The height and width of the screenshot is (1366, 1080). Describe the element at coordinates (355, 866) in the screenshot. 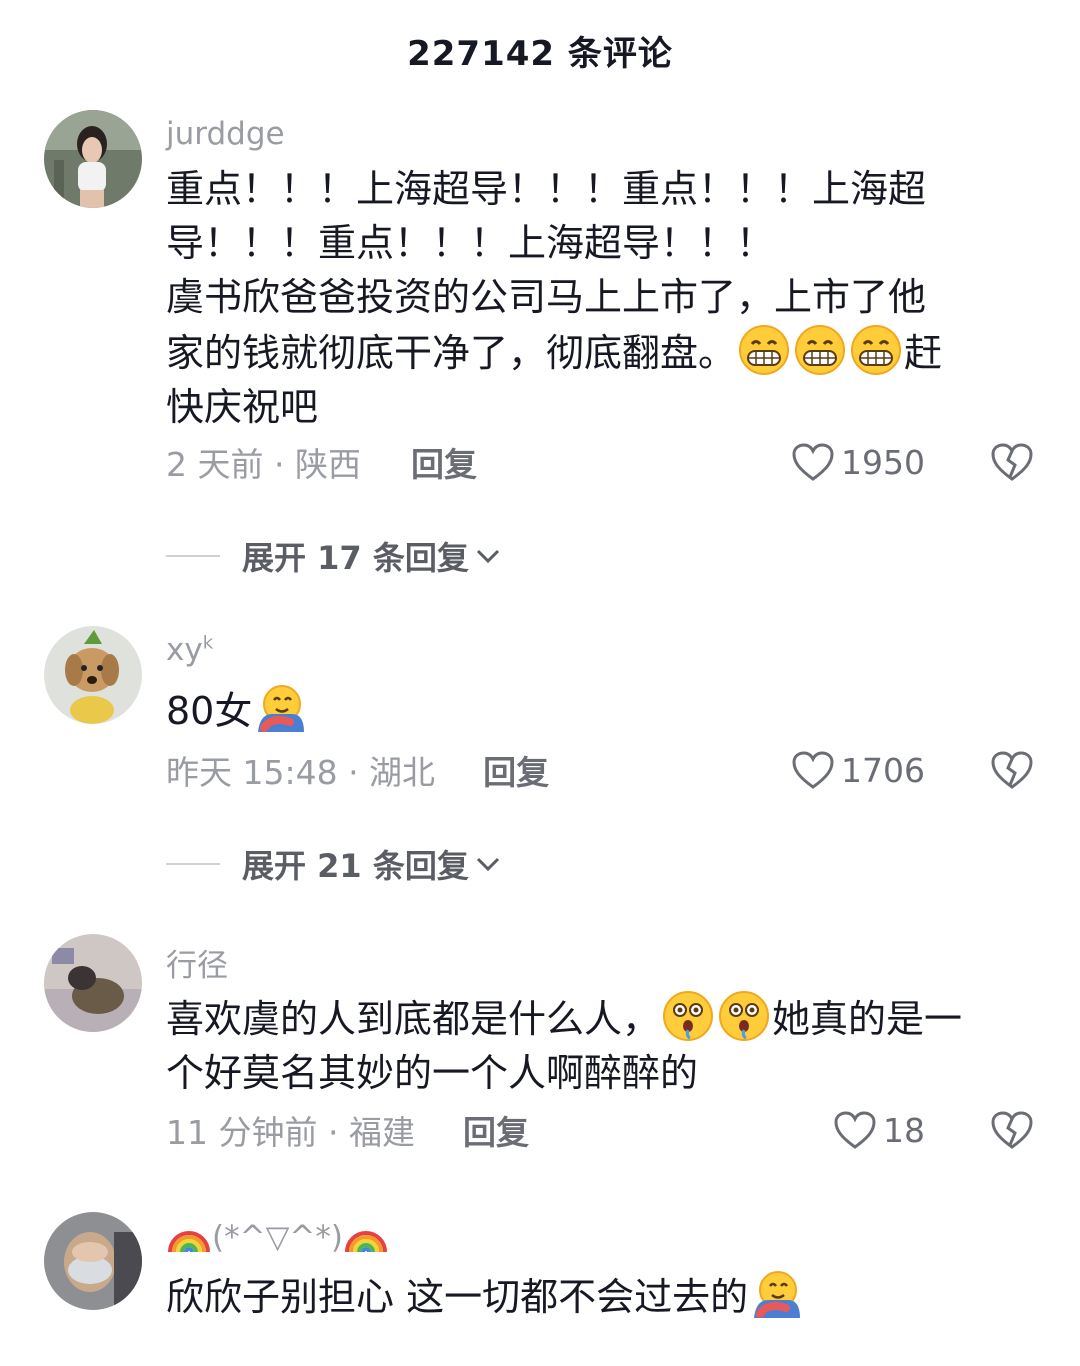

I see `expand-replies-label: 展开 21 条回复` at that location.